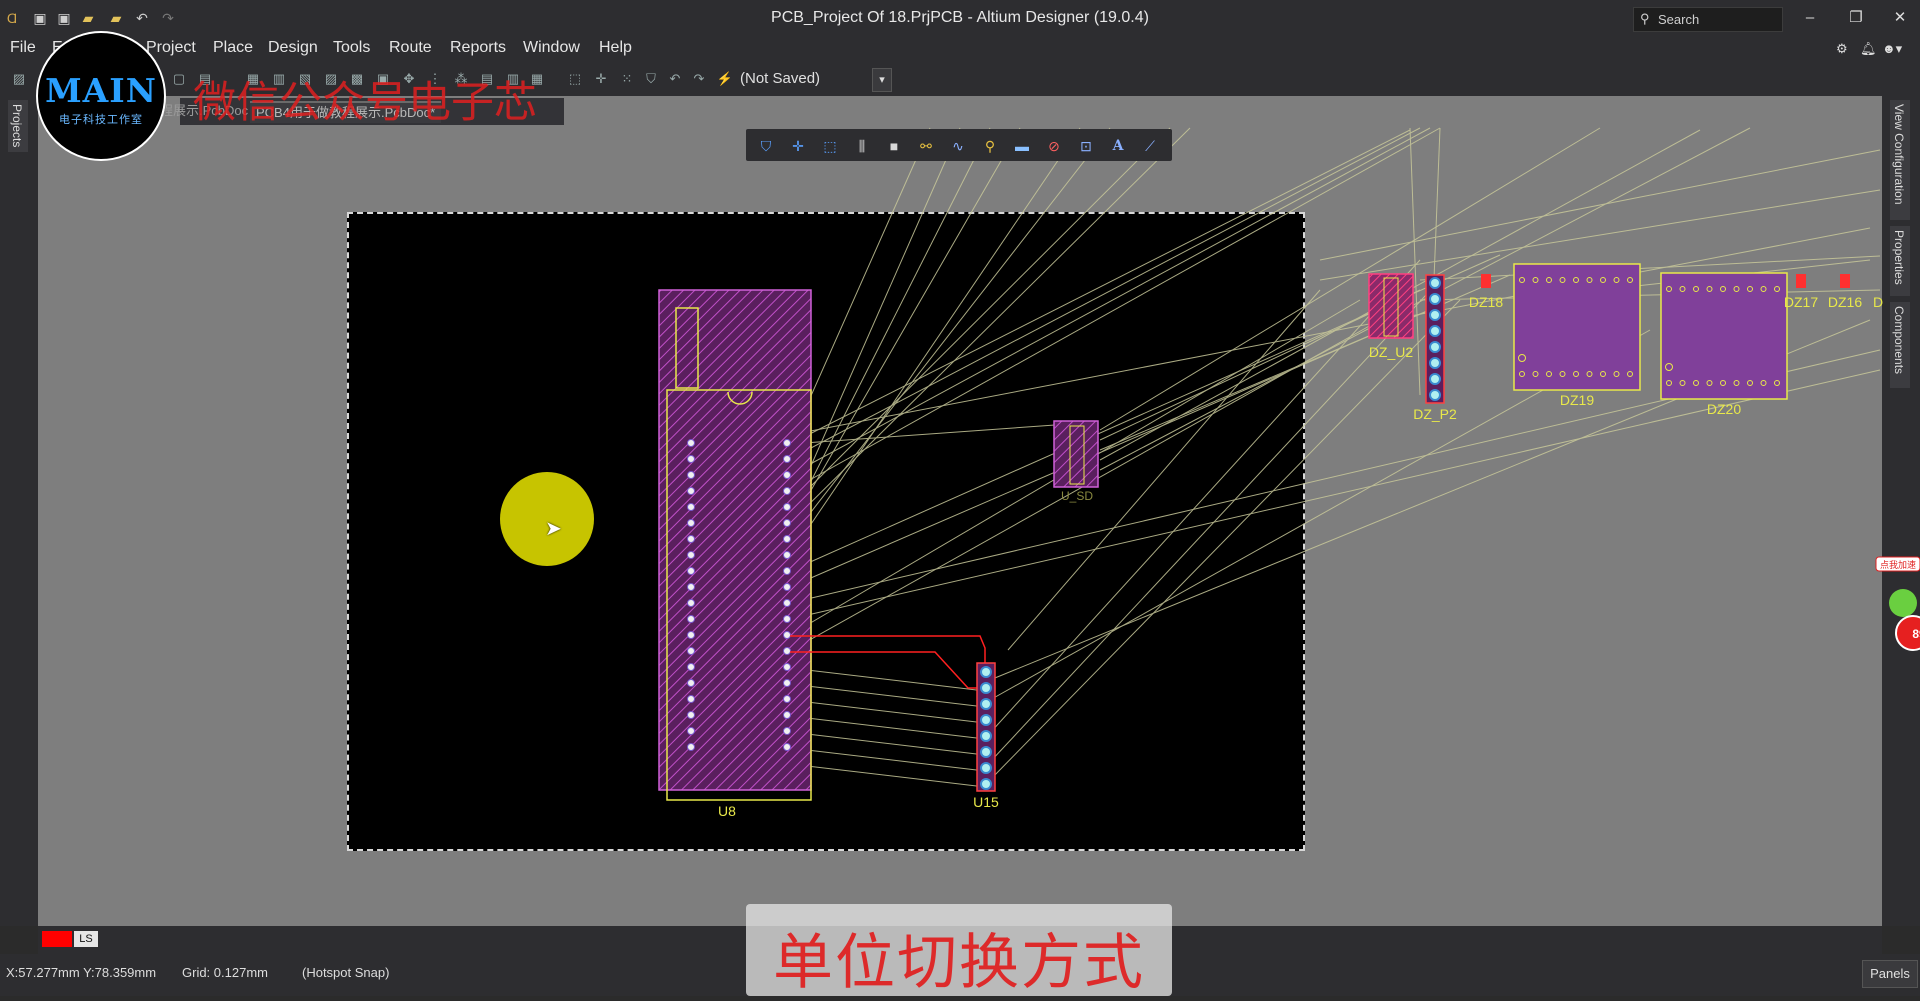 This screenshot has width=1920, height=1001. I want to click on restore-button: ❐, so click(1856, 18).